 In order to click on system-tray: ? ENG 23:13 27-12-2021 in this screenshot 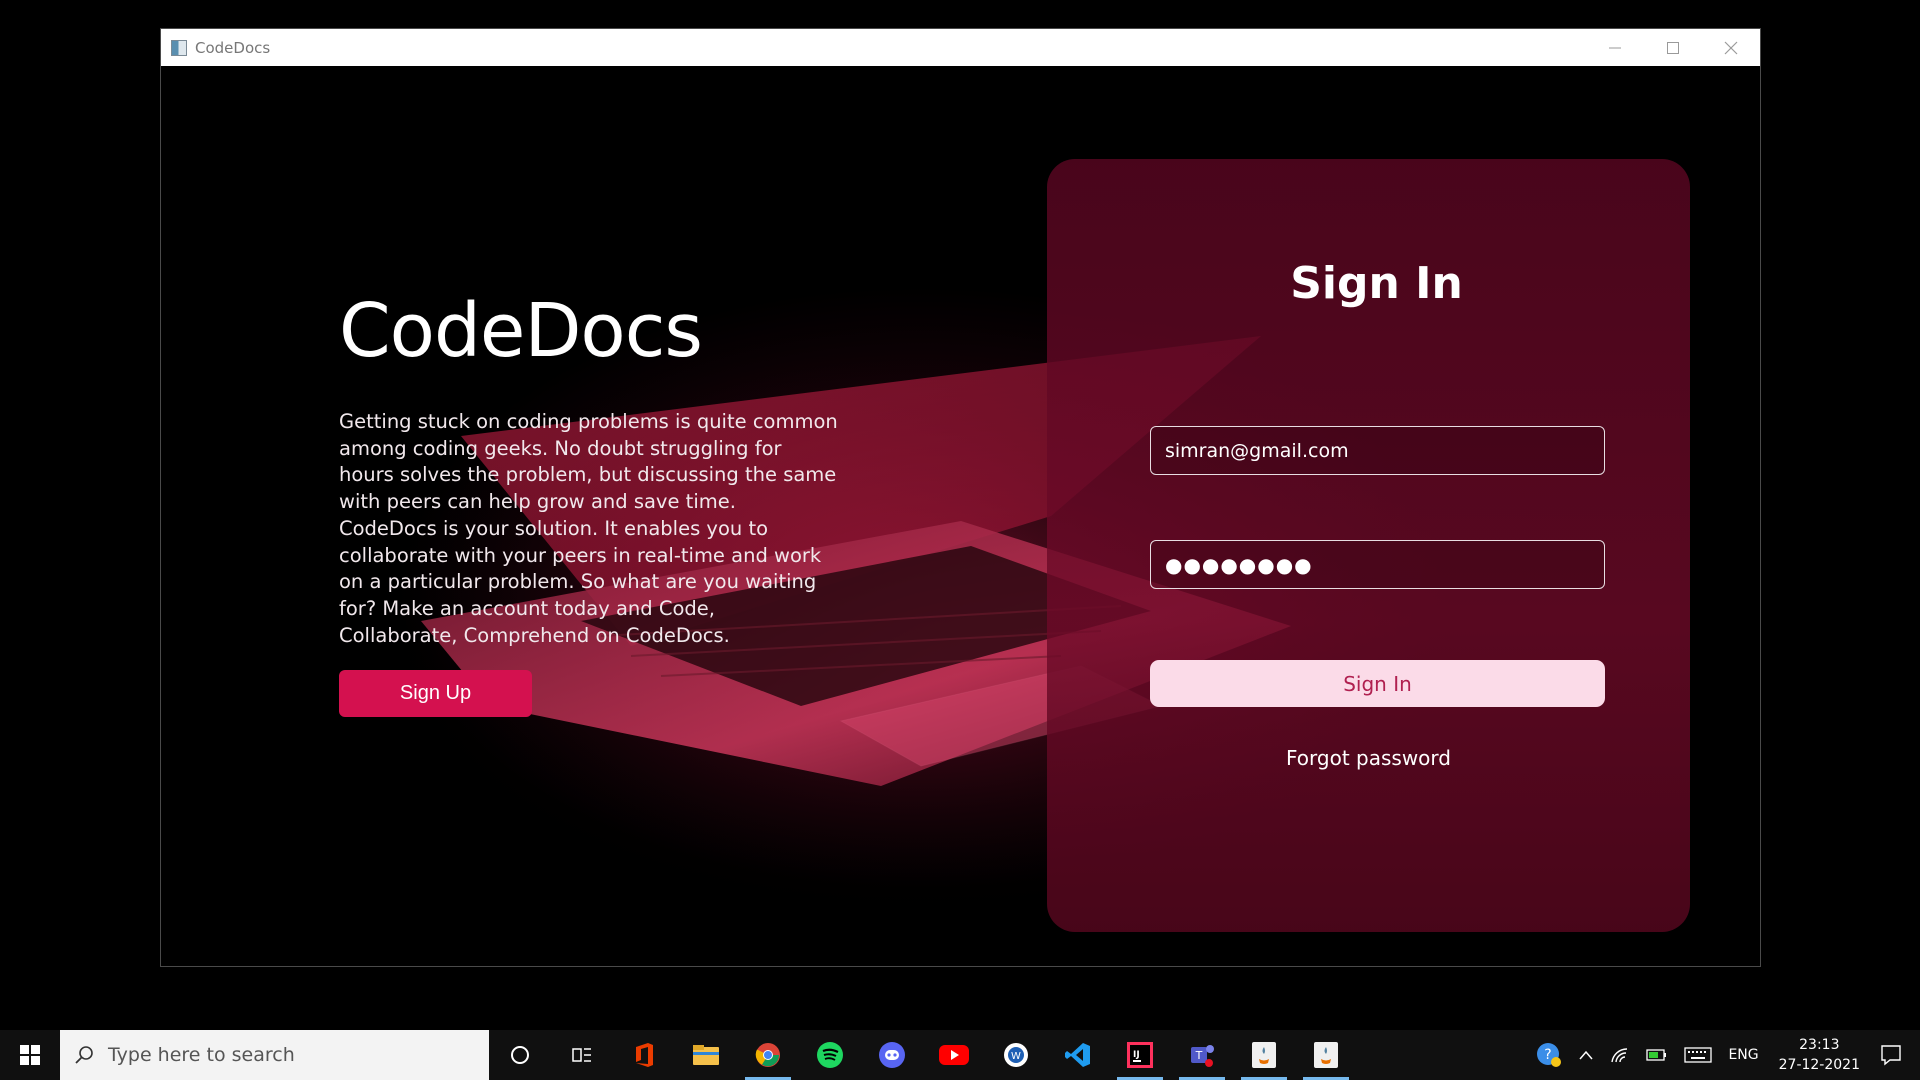, I will do `click(1724, 1055)`.